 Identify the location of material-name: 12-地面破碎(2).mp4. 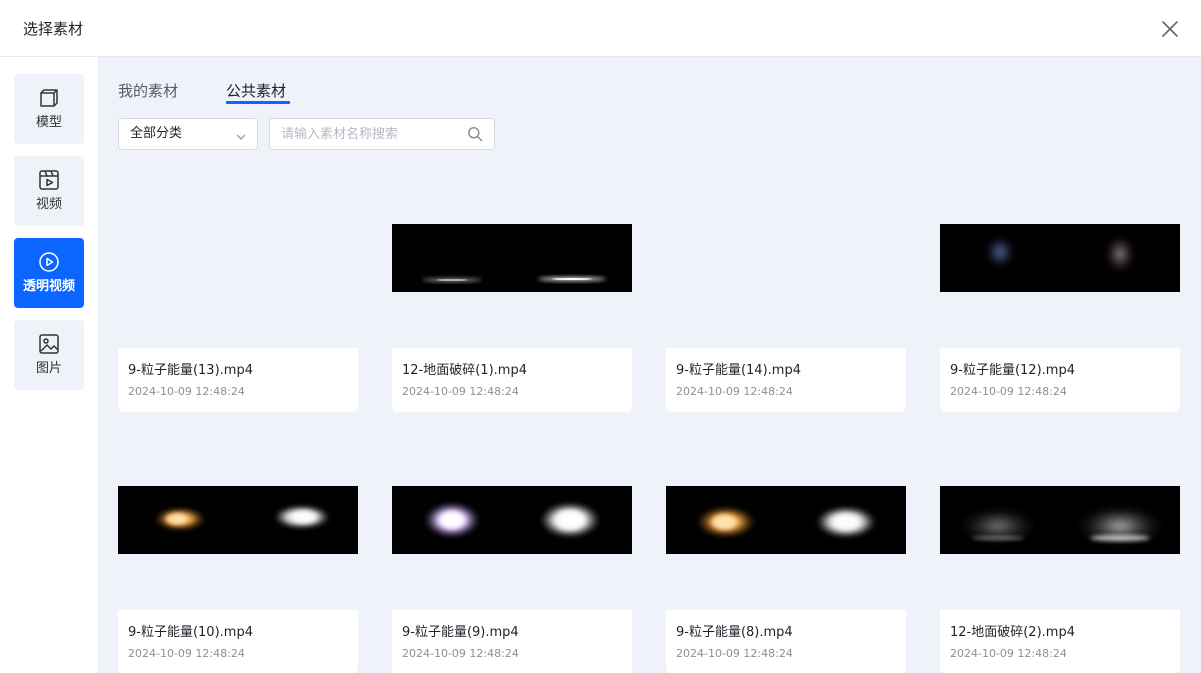
(1012, 632).